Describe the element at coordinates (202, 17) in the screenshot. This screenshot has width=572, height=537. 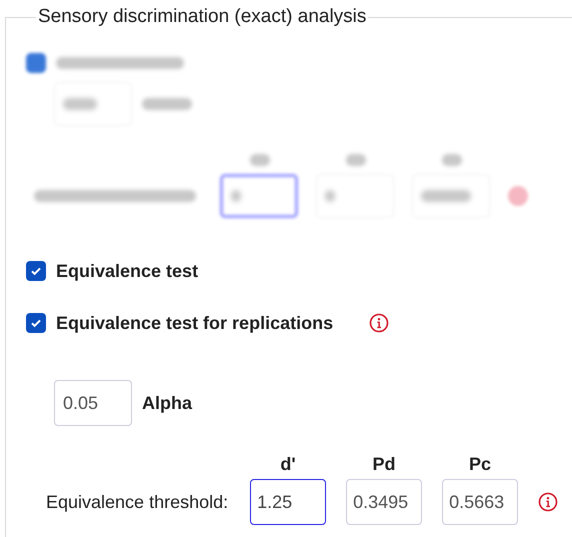
I see `panel-title: Sensory discrimination (exact) analysis` at that location.